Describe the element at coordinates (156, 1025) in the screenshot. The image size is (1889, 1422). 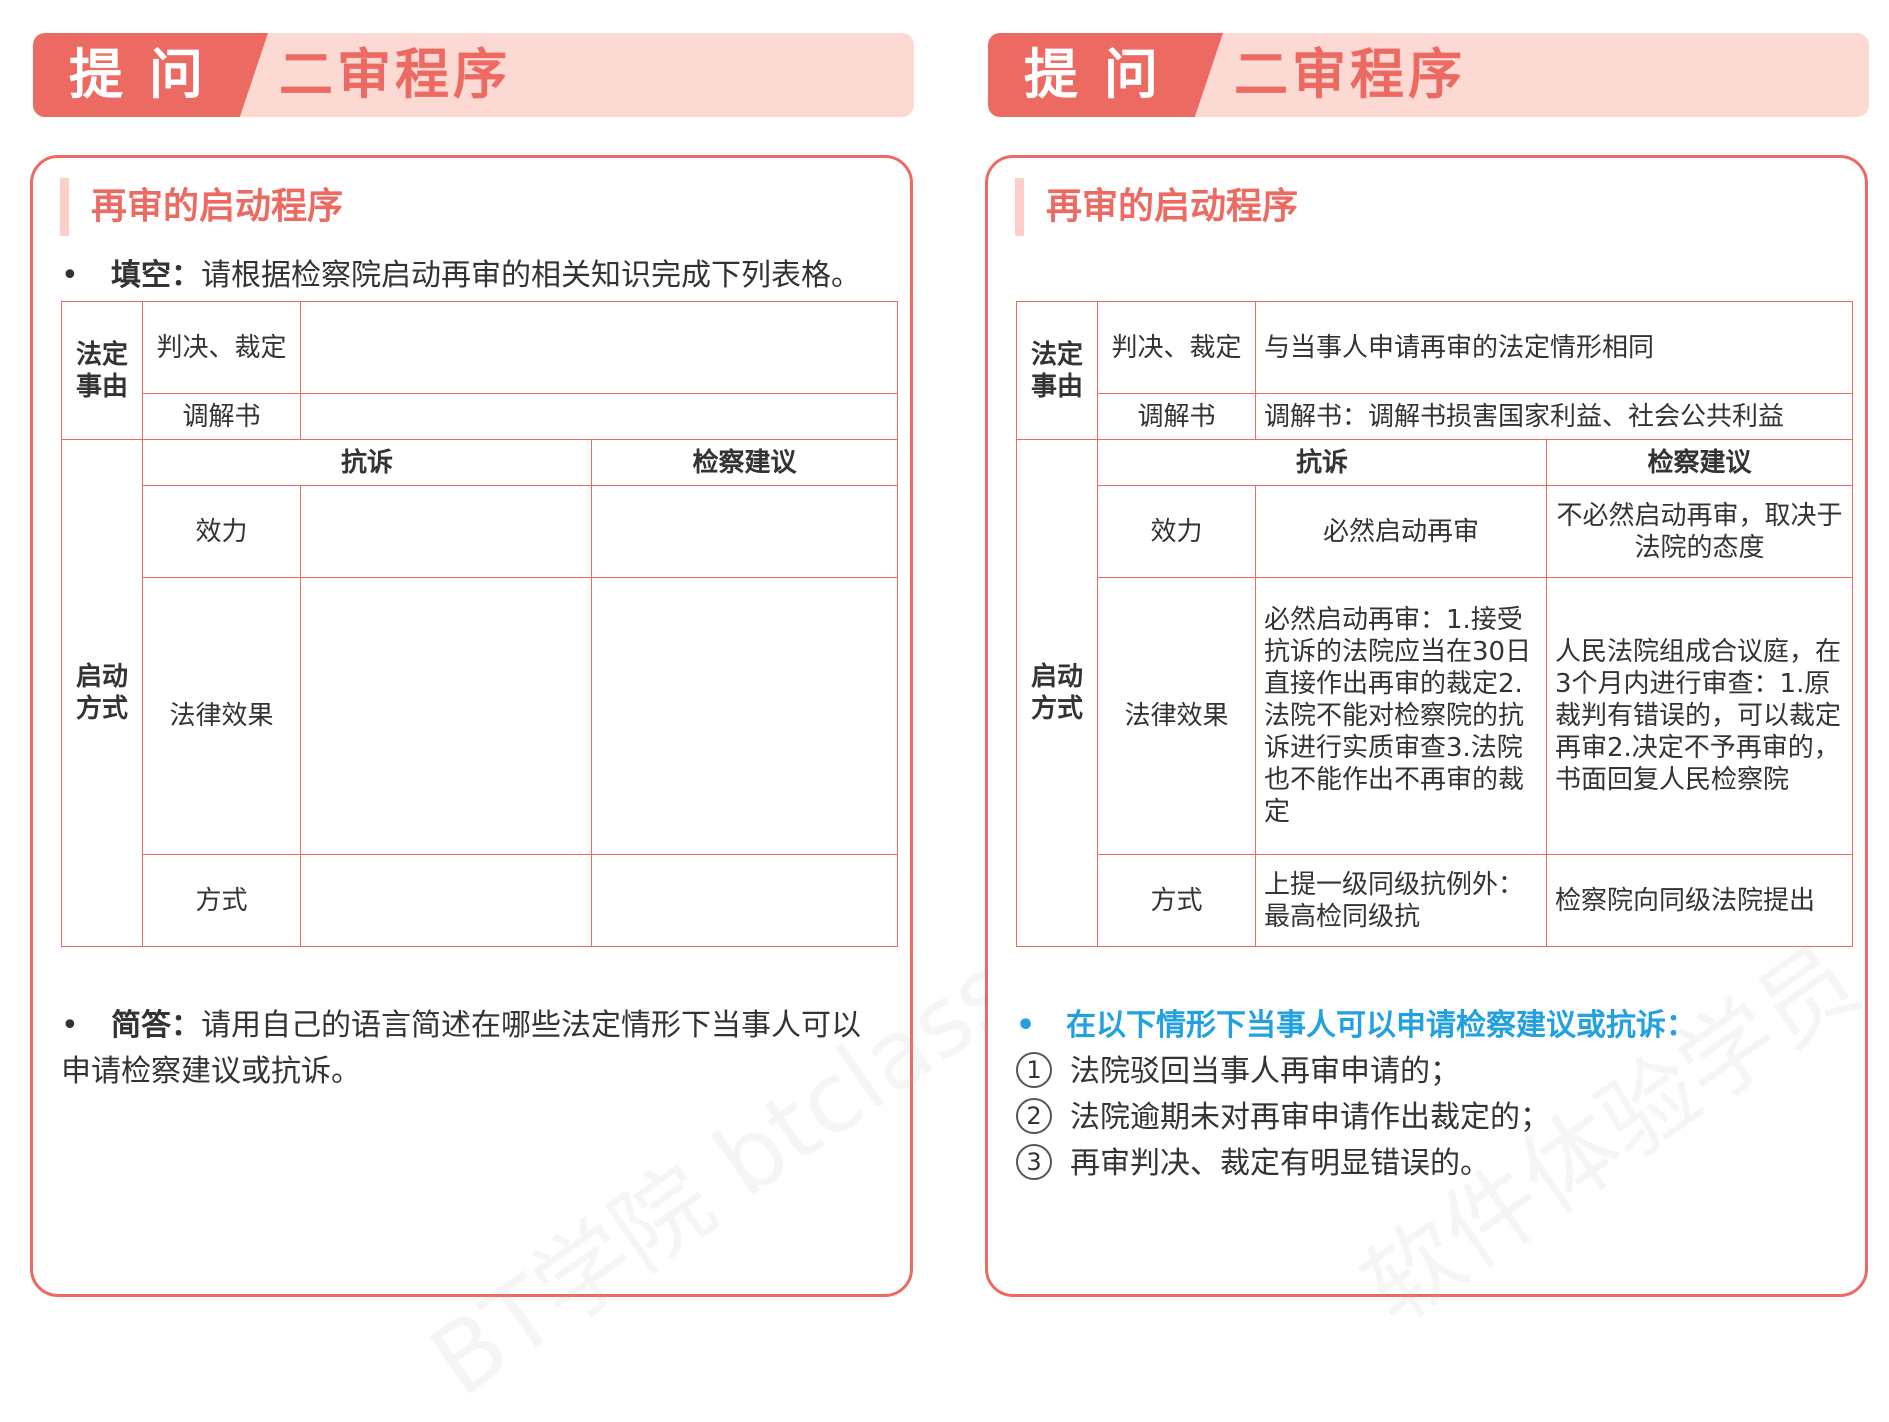
I see `question-label: 简答：` at that location.